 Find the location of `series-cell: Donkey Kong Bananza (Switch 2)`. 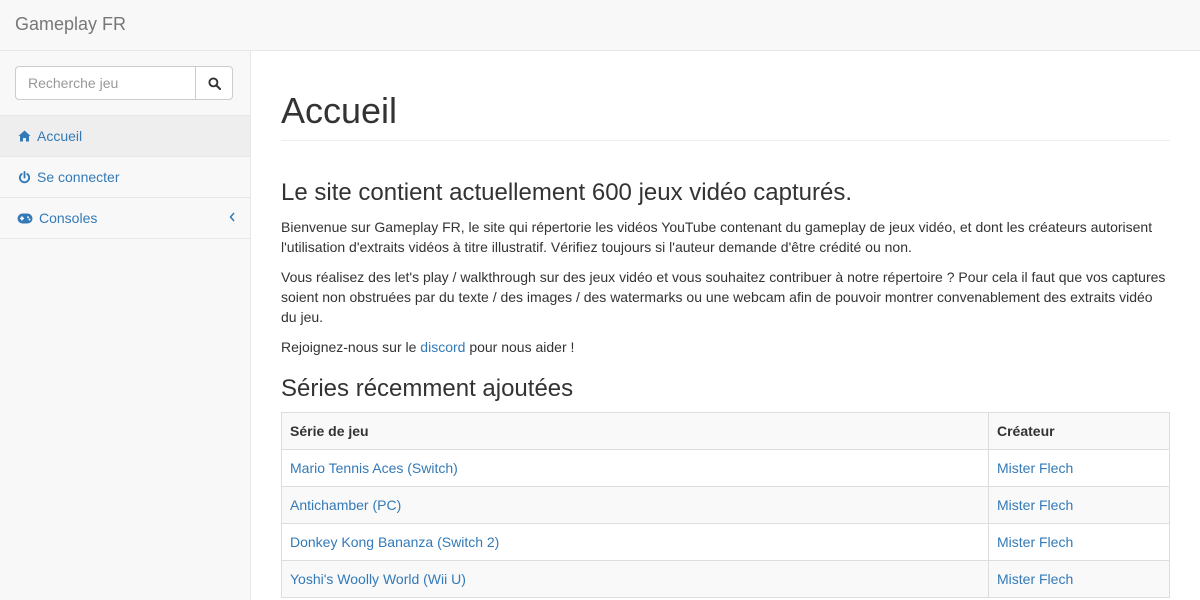

series-cell: Donkey Kong Bananza (Switch 2) is located at coordinates (635, 542).